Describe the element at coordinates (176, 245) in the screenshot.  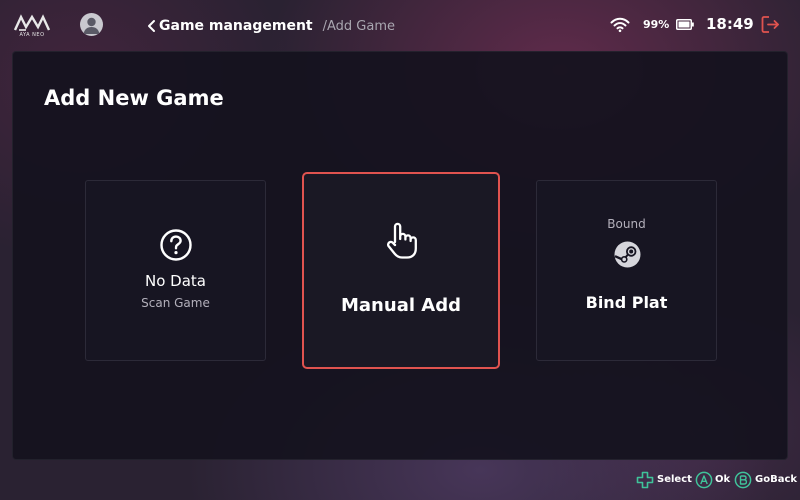
I see `question-circle-icon` at that location.